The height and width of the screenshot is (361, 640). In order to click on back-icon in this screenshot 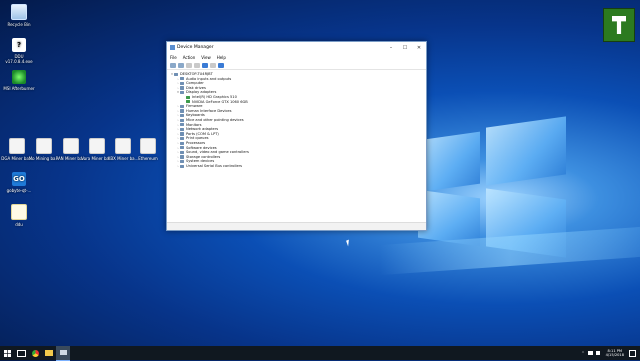, I will do `click(173, 65)`.